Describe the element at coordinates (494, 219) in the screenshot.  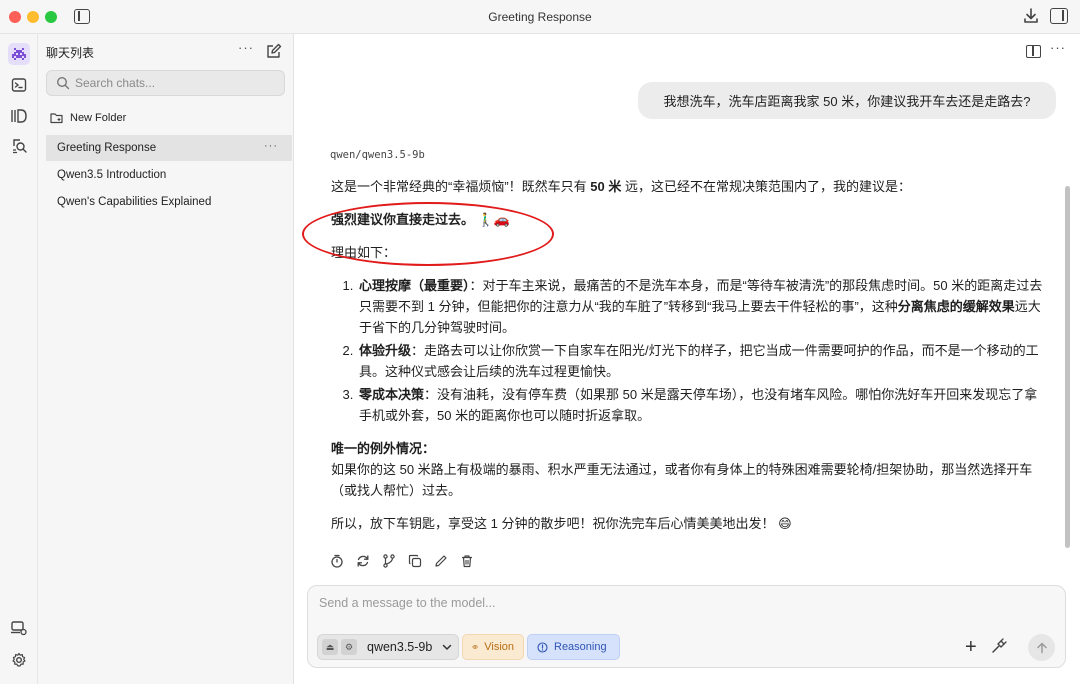
I see `walking-car-emoji: 🚶‍♂️🚗` at that location.